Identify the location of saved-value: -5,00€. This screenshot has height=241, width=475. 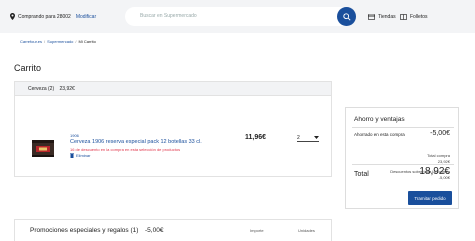
(440, 133).